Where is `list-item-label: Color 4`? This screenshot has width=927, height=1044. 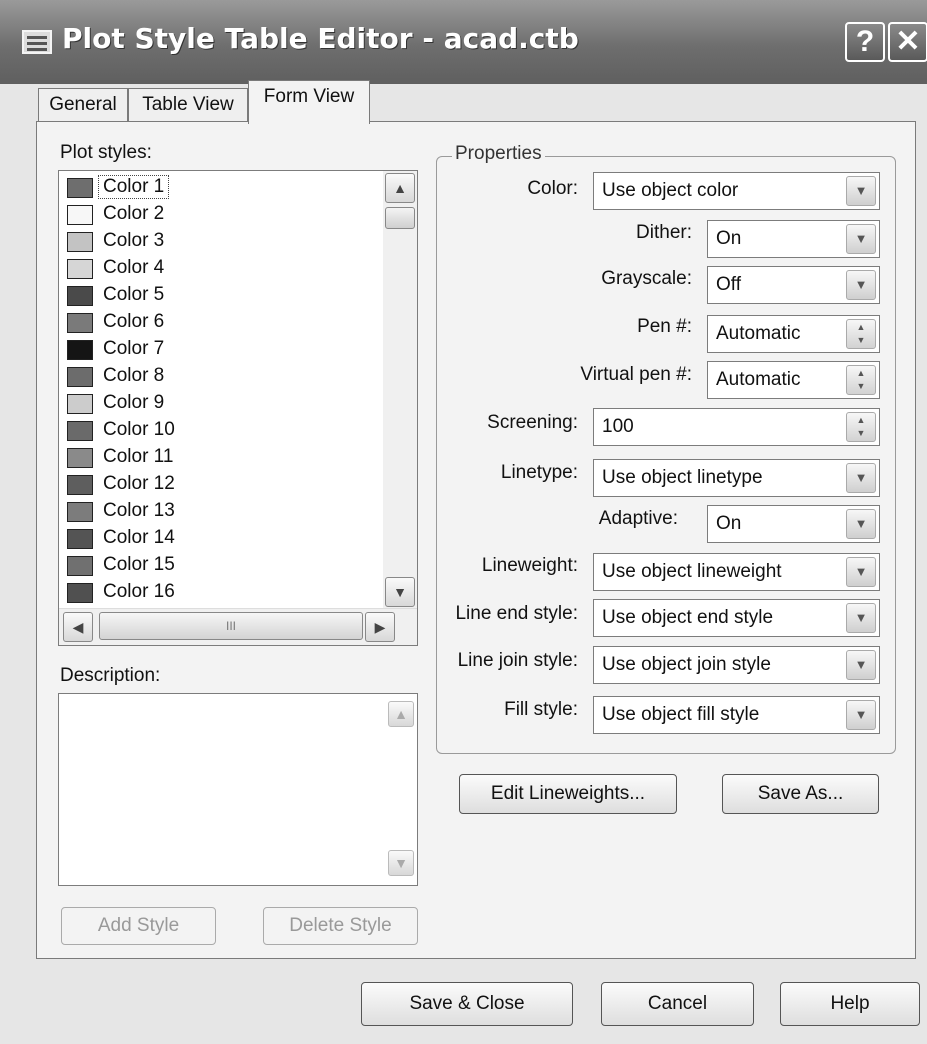
list-item-label: Color 4 is located at coordinates (134, 267).